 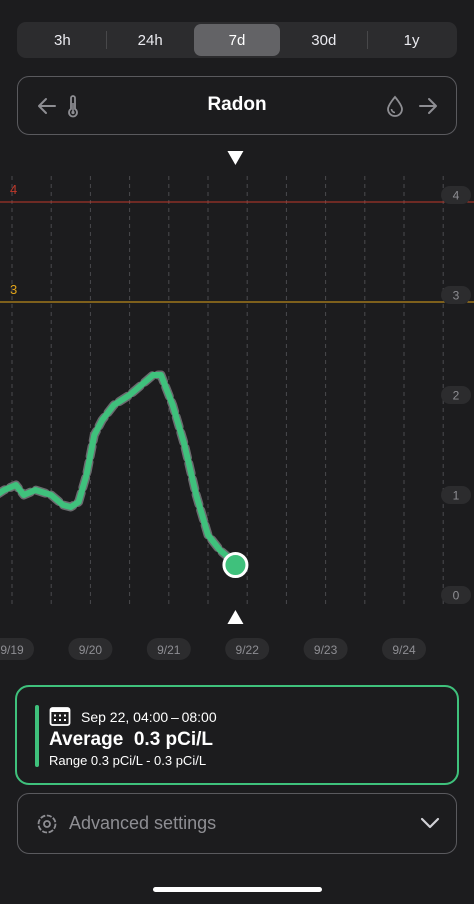 I want to click on x-tick-label: 9/21, so click(x=169, y=650).